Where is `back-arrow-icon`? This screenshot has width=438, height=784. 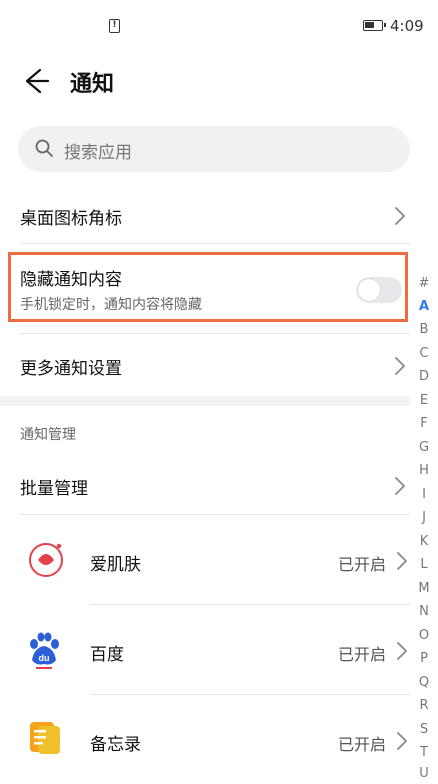 back-arrow-icon is located at coordinates (35, 81).